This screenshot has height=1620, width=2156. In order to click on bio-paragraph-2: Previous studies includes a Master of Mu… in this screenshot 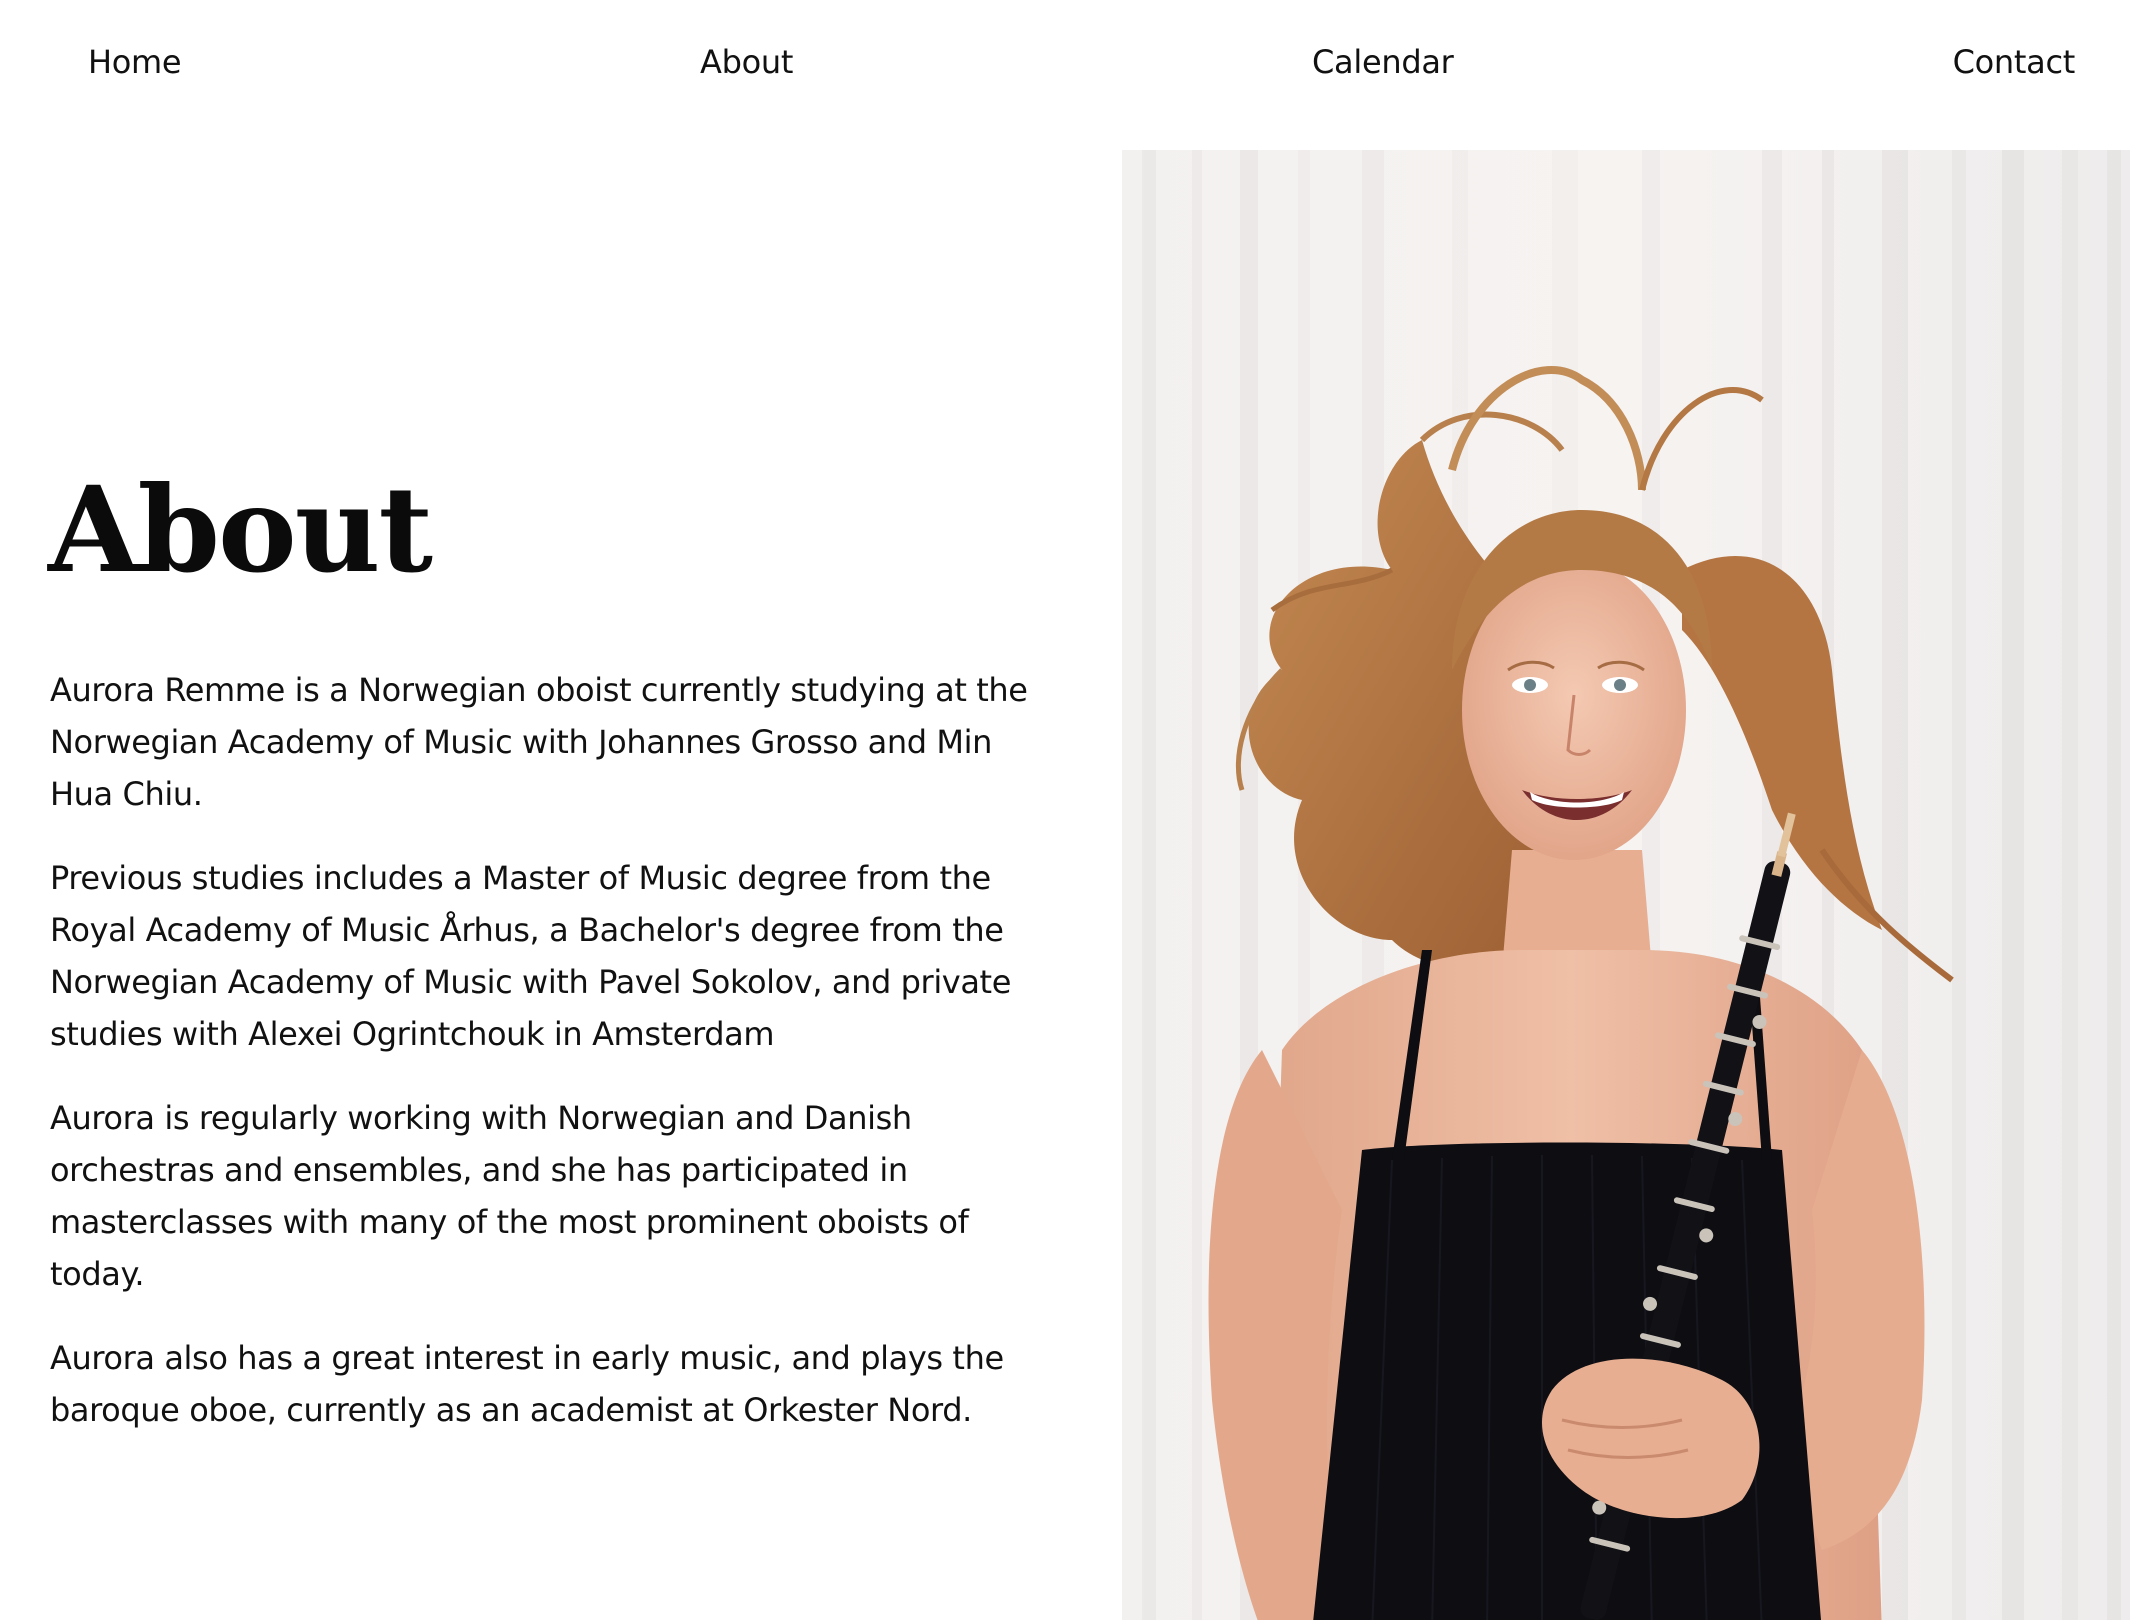, I will do `click(530, 956)`.